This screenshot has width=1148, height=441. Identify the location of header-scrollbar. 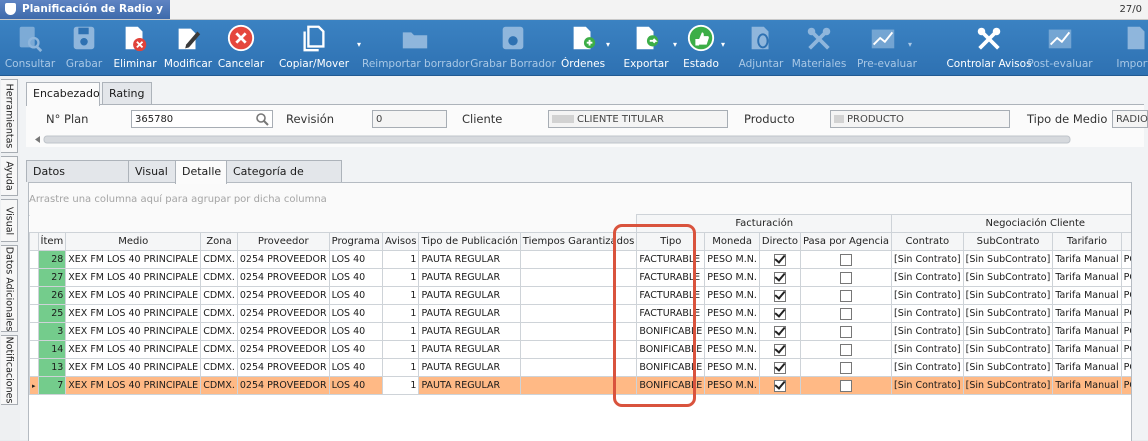
(559, 139).